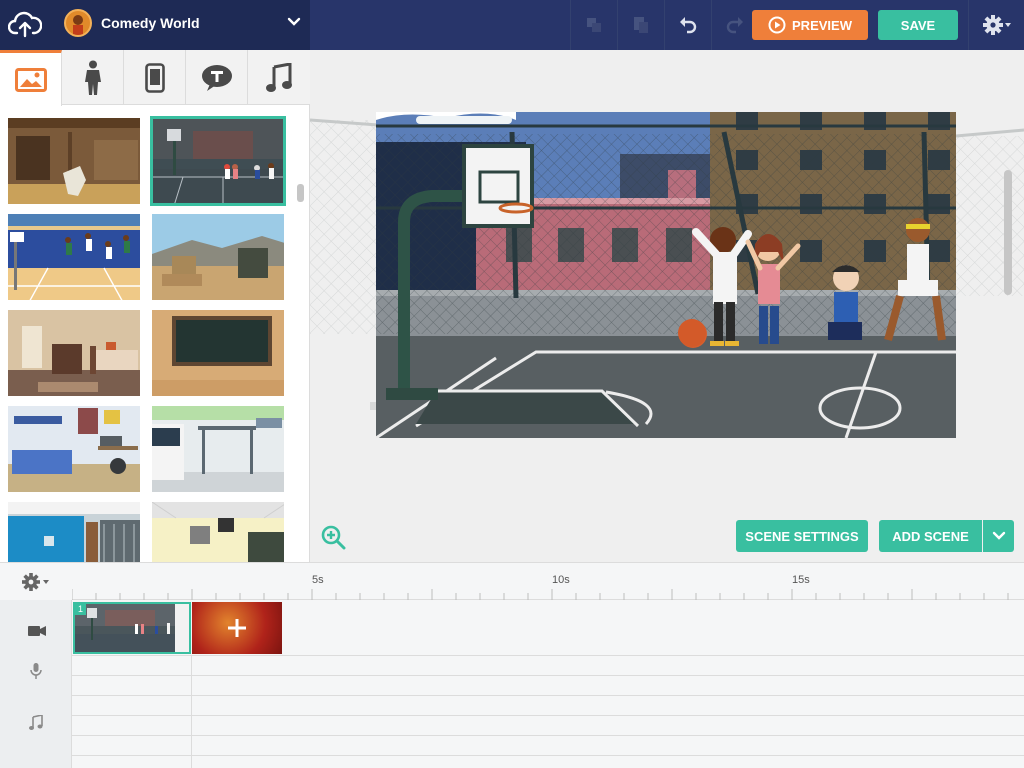  What do you see at coordinates (78, 23) in the screenshot?
I see `project-avatar` at bounding box center [78, 23].